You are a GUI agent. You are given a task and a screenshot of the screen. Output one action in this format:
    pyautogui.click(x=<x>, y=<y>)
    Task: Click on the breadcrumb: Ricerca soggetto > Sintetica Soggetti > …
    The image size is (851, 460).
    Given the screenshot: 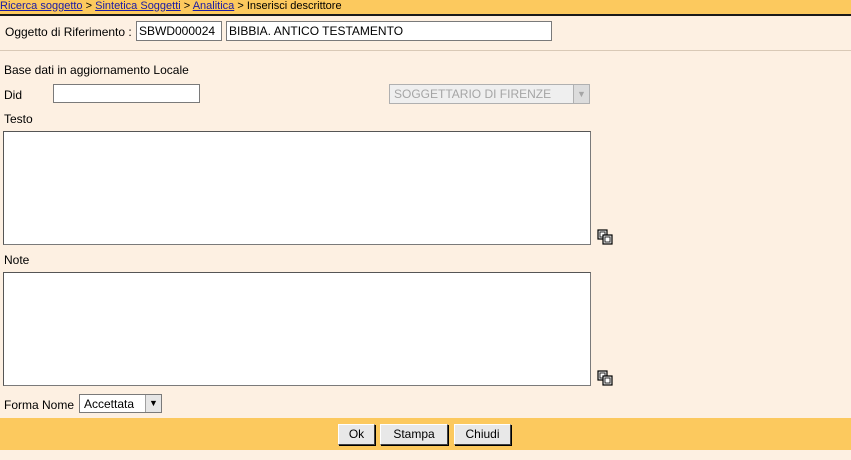 What is the action you would take?
    pyautogui.click(x=425, y=7)
    